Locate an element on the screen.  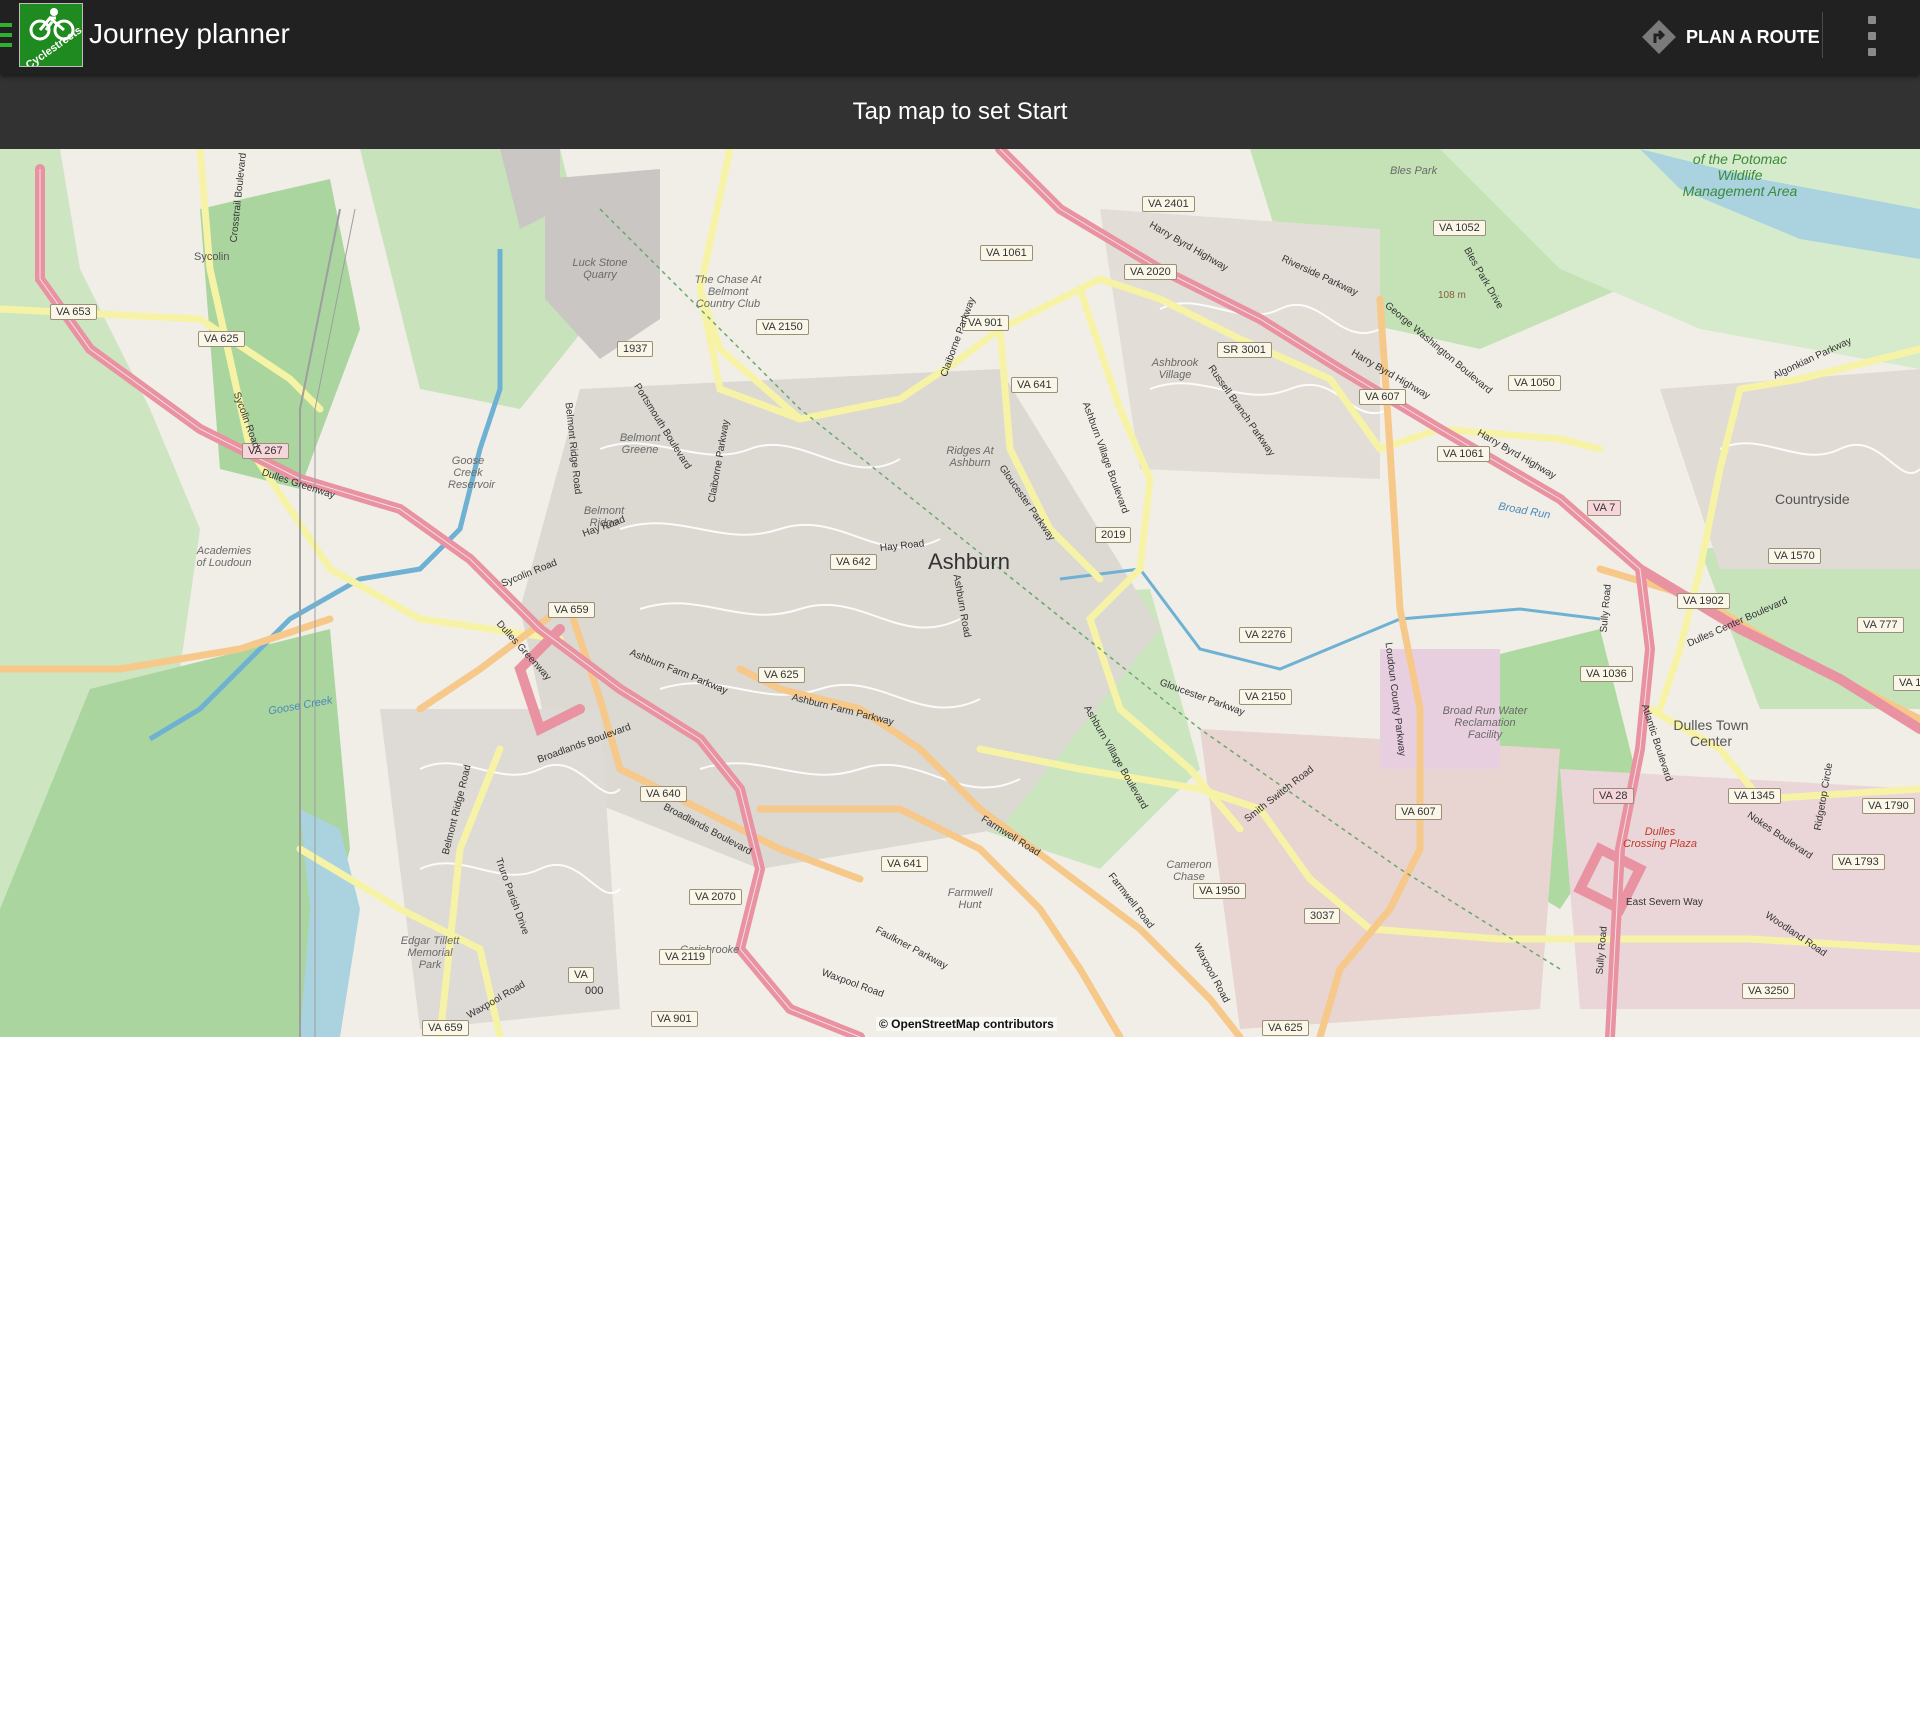
shield-va1050: VA 1050 is located at coordinates (1534, 383).